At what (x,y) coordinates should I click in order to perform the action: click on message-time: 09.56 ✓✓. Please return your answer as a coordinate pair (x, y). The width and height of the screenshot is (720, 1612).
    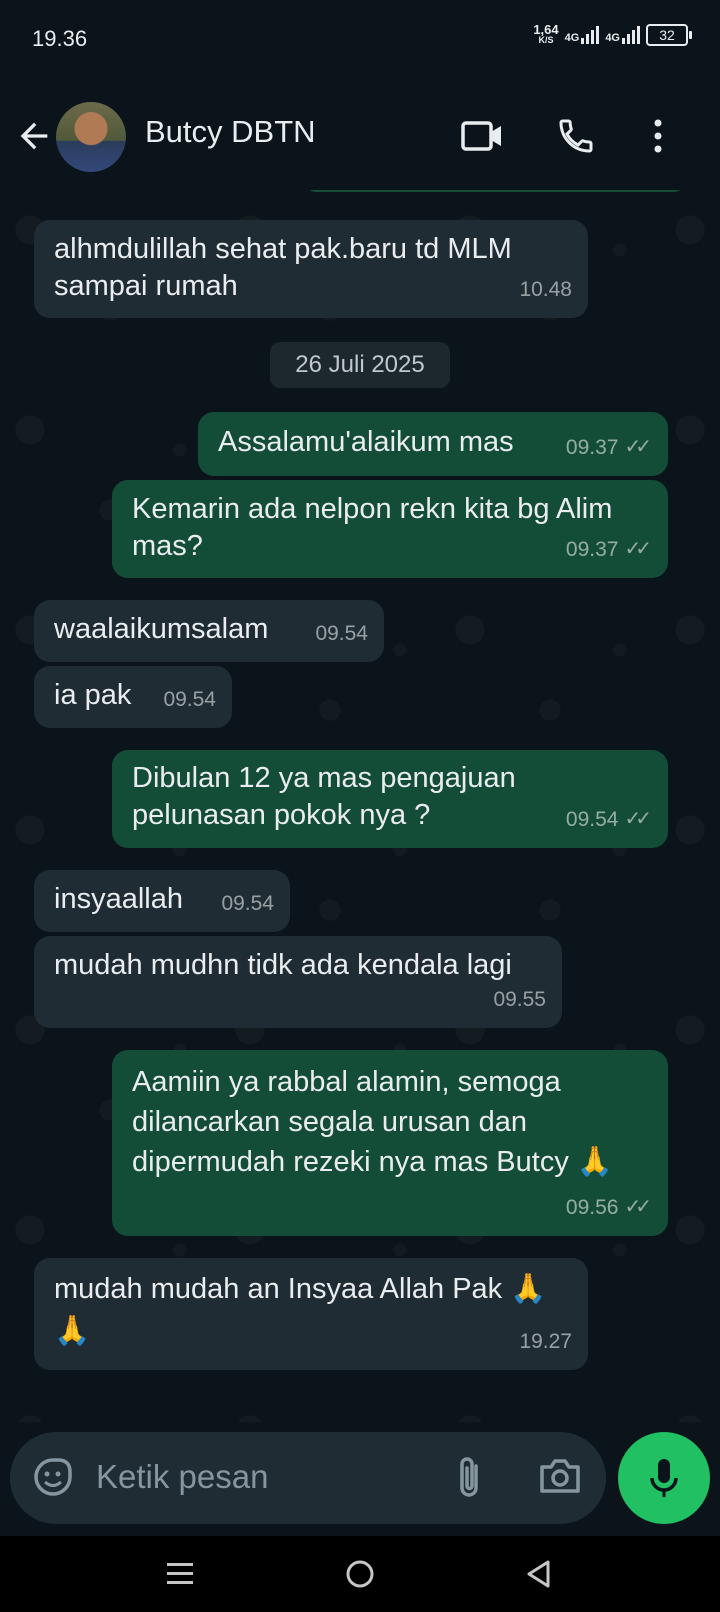
    Looking at the image, I should click on (609, 1207).